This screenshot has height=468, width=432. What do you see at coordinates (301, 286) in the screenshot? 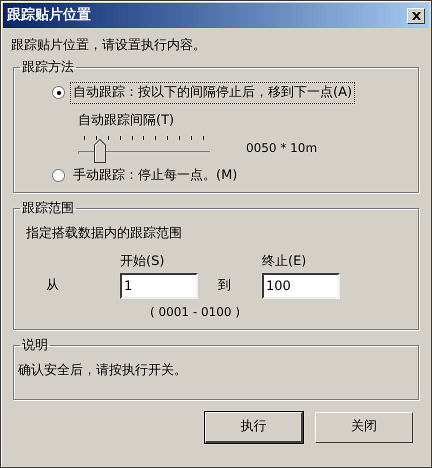
I see `end-field: 100` at bounding box center [301, 286].